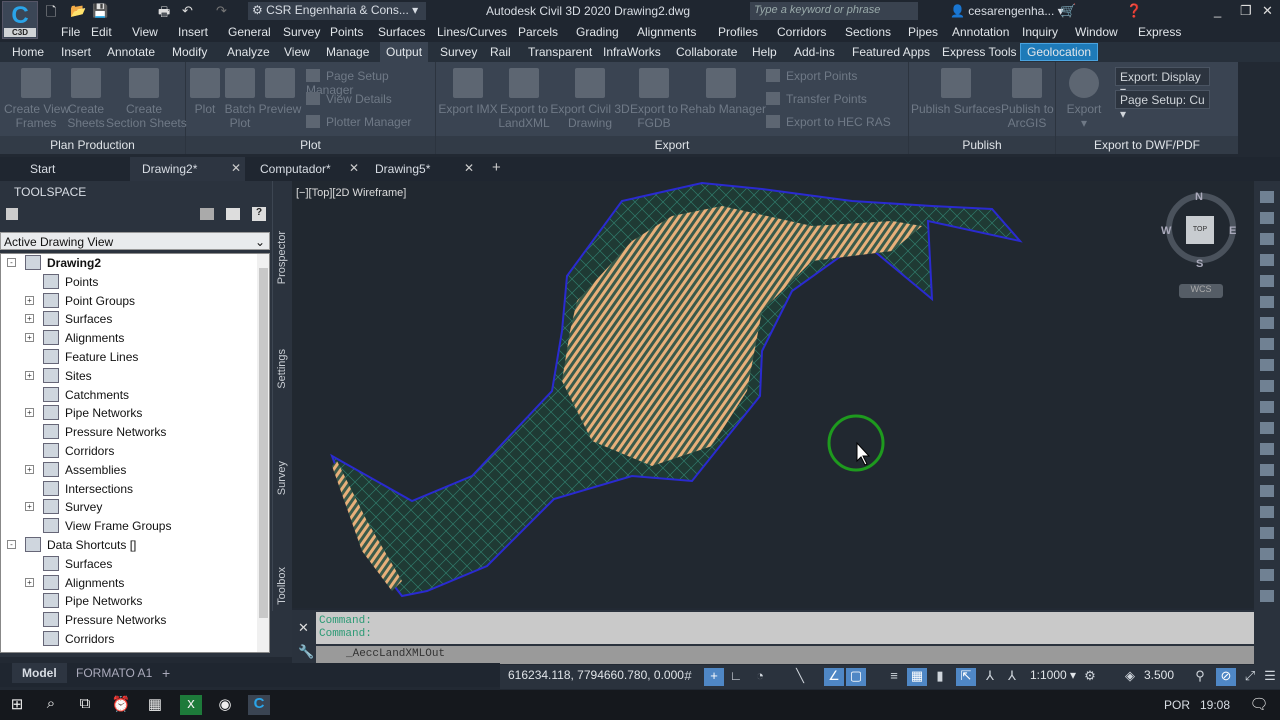 This screenshot has height=720, width=1280. What do you see at coordinates (834, 11) in the screenshot?
I see `search-input: Type a keyword or phrase` at bounding box center [834, 11].